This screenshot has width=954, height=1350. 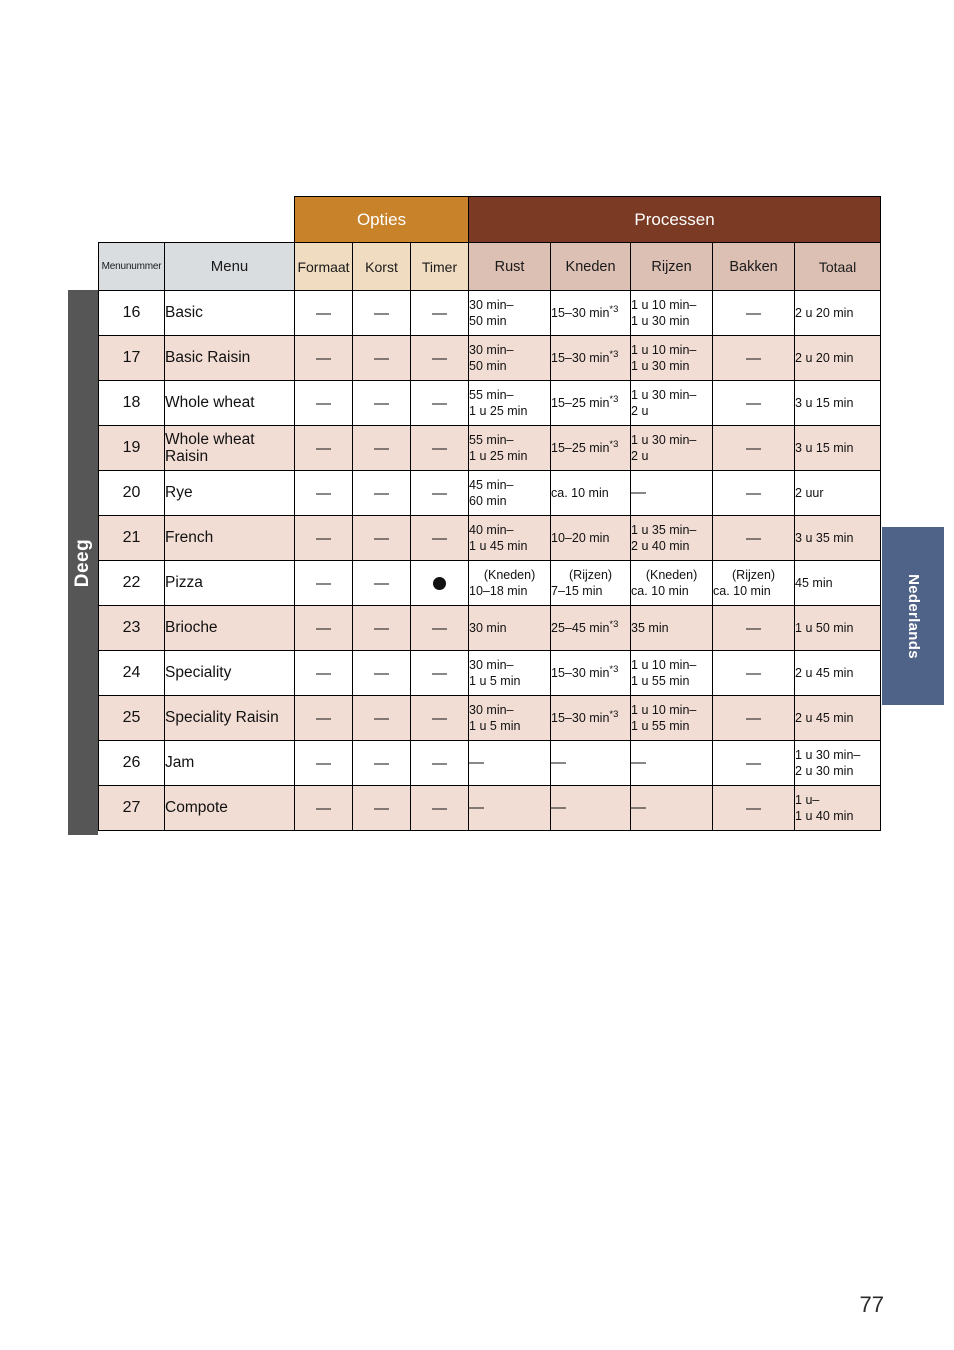 What do you see at coordinates (131, 266) in the screenshot?
I see `column-header-menunummer: Menunummer` at bounding box center [131, 266].